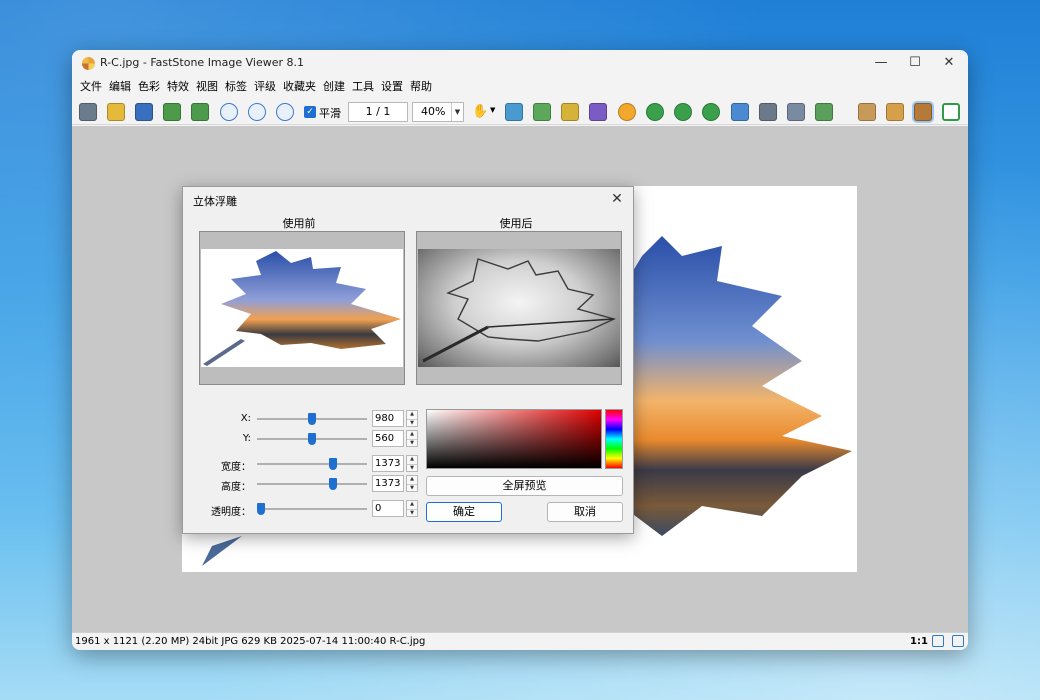 The width and height of the screenshot is (1040, 700). I want to click on menu-effects: 特效, so click(178, 87).